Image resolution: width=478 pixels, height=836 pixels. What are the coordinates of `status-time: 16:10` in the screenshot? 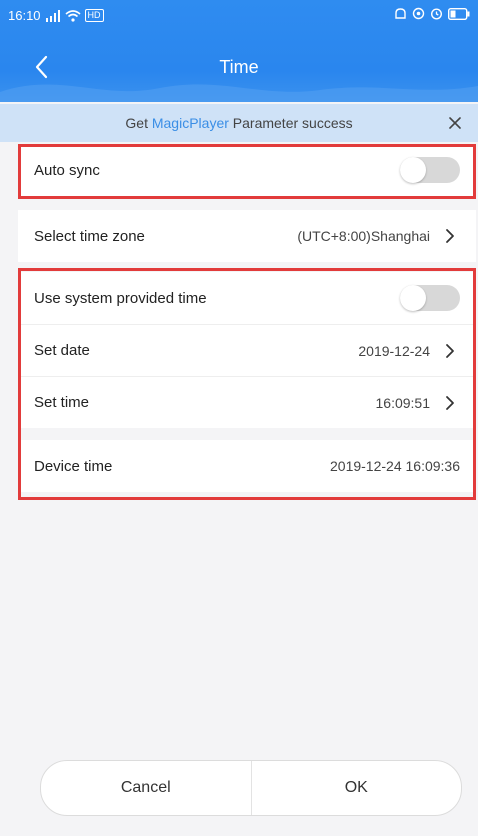 It's located at (24, 15).